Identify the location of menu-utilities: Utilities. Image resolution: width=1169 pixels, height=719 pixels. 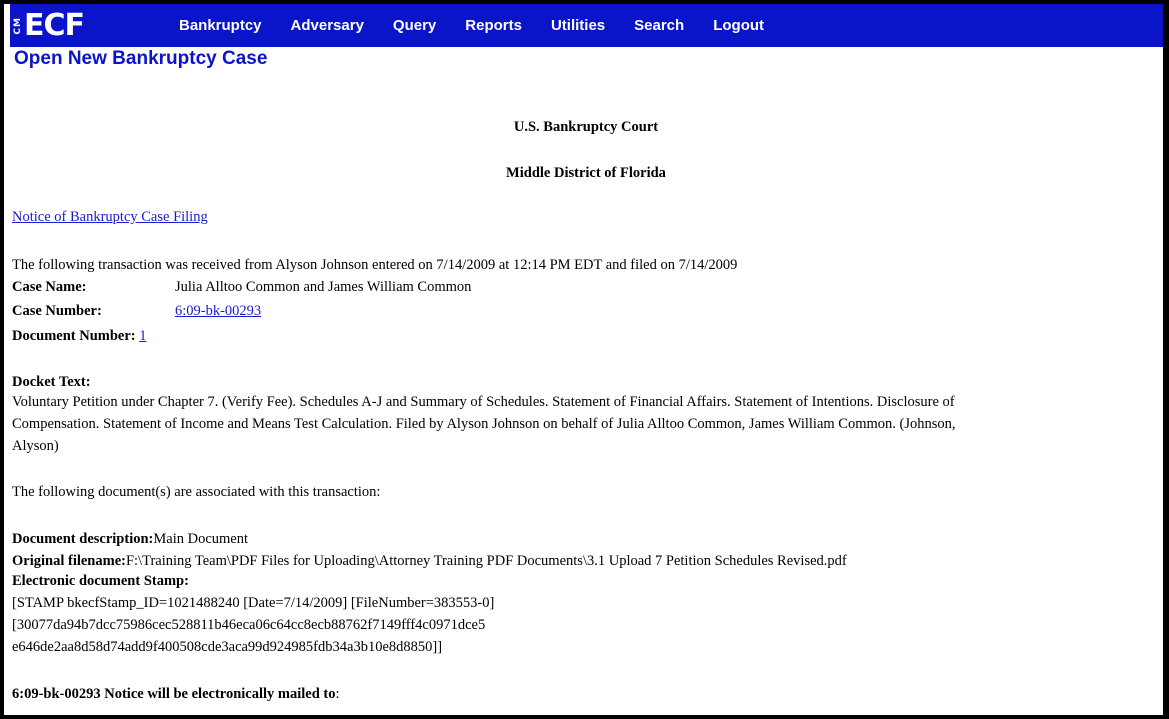
(578, 25).